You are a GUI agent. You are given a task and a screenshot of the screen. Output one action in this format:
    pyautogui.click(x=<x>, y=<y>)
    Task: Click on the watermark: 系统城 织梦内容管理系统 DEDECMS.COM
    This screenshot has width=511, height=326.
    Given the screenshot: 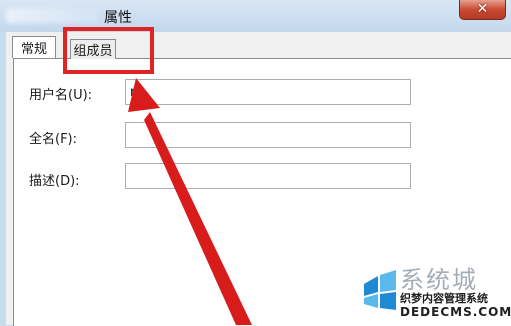 What is the action you would take?
    pyautogui.click(x=435, y=293)
    